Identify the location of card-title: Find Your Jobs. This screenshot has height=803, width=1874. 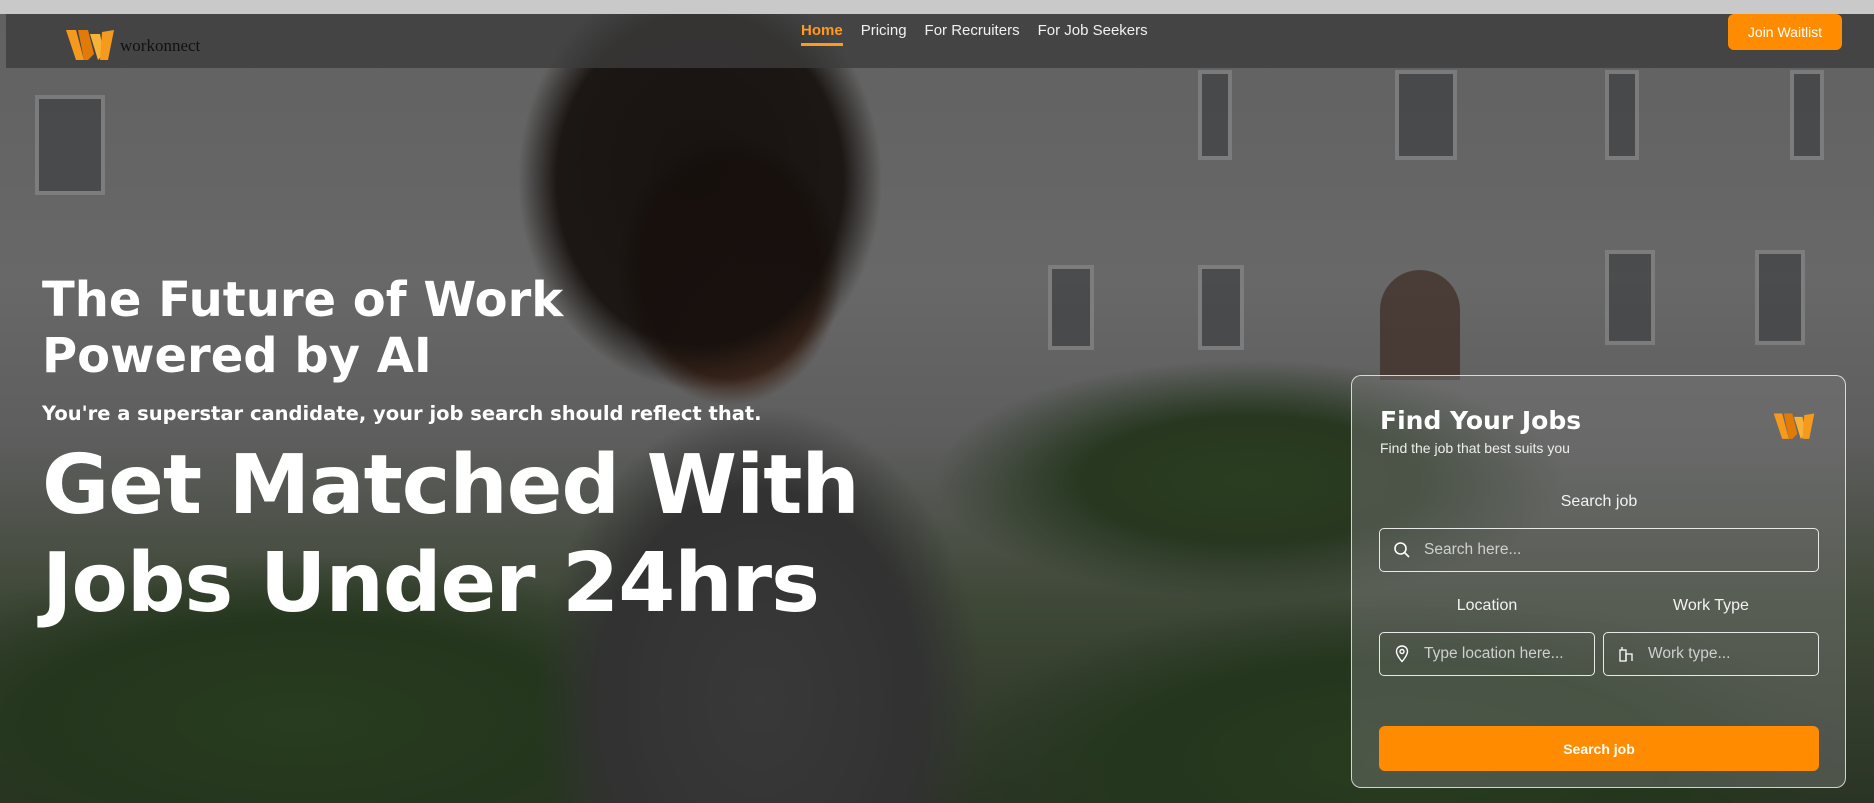
(1481, 420).